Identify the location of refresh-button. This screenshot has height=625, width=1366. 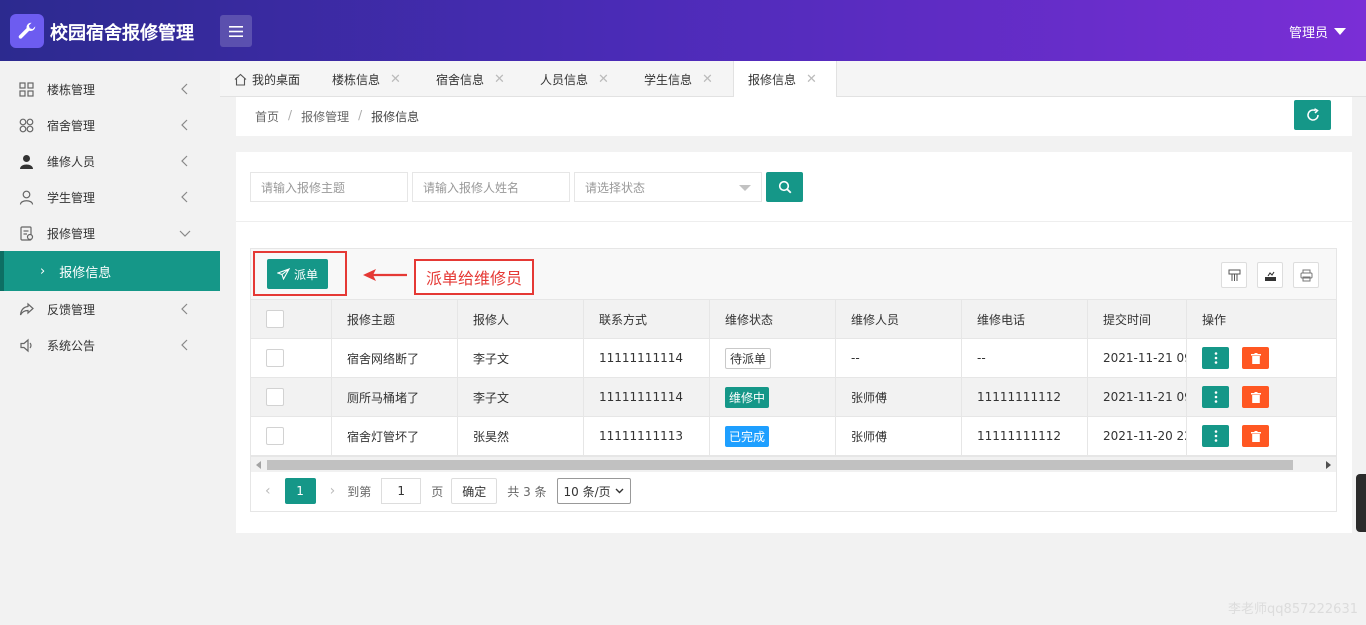
(1312, 115).